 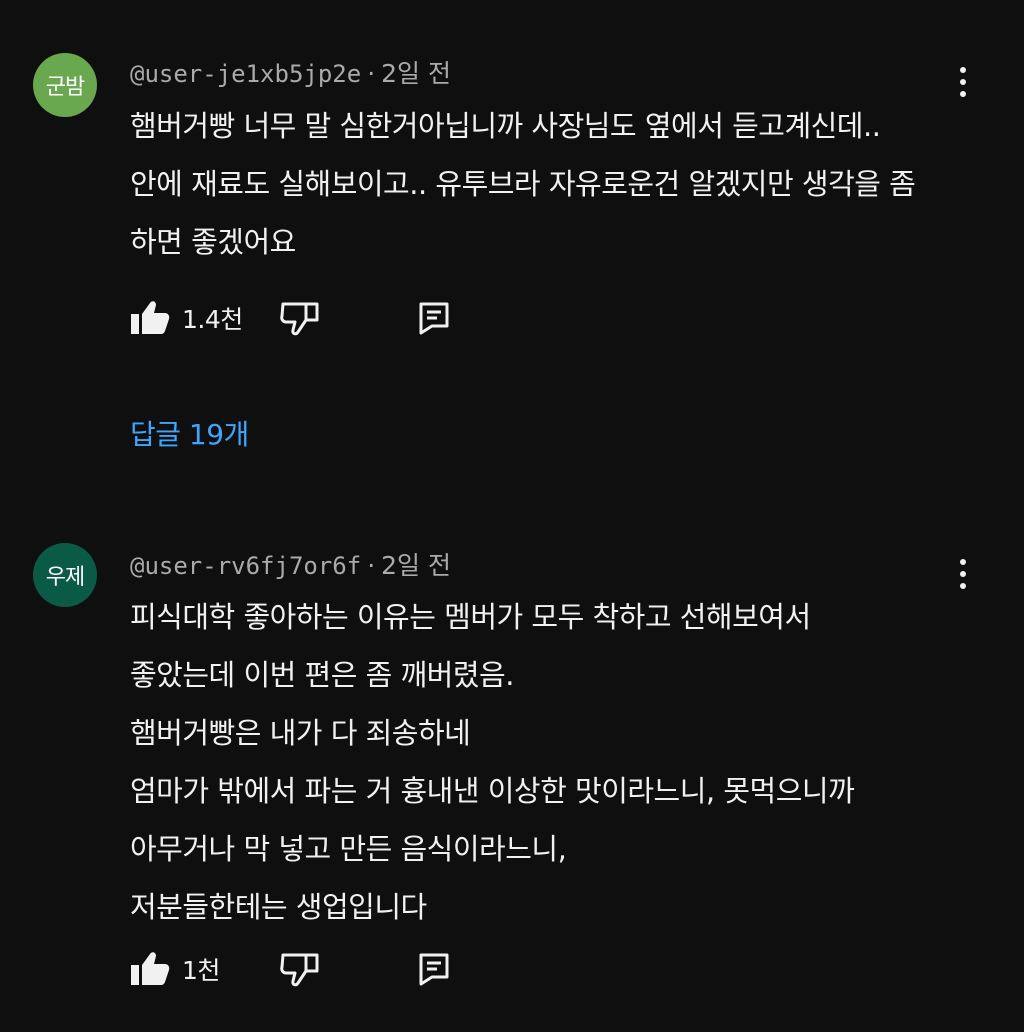 I want to click on like-count: 1천, so click(x=201, y=970).